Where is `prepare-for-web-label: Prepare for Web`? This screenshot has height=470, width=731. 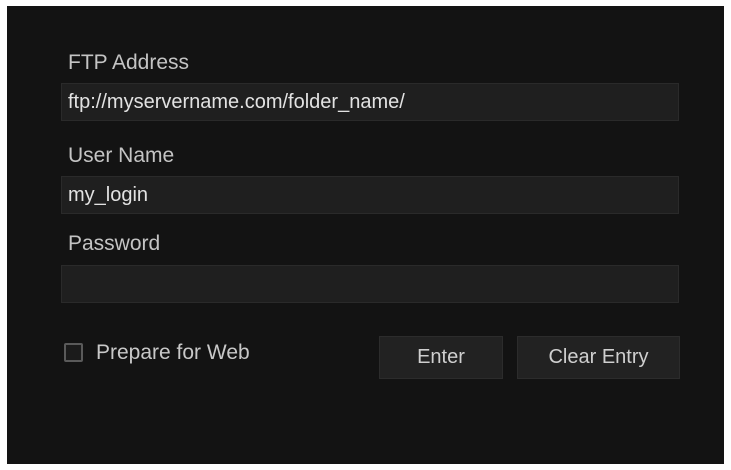
prepare-for-web-label: Prepare for Web is located at coordinates (173, 352).